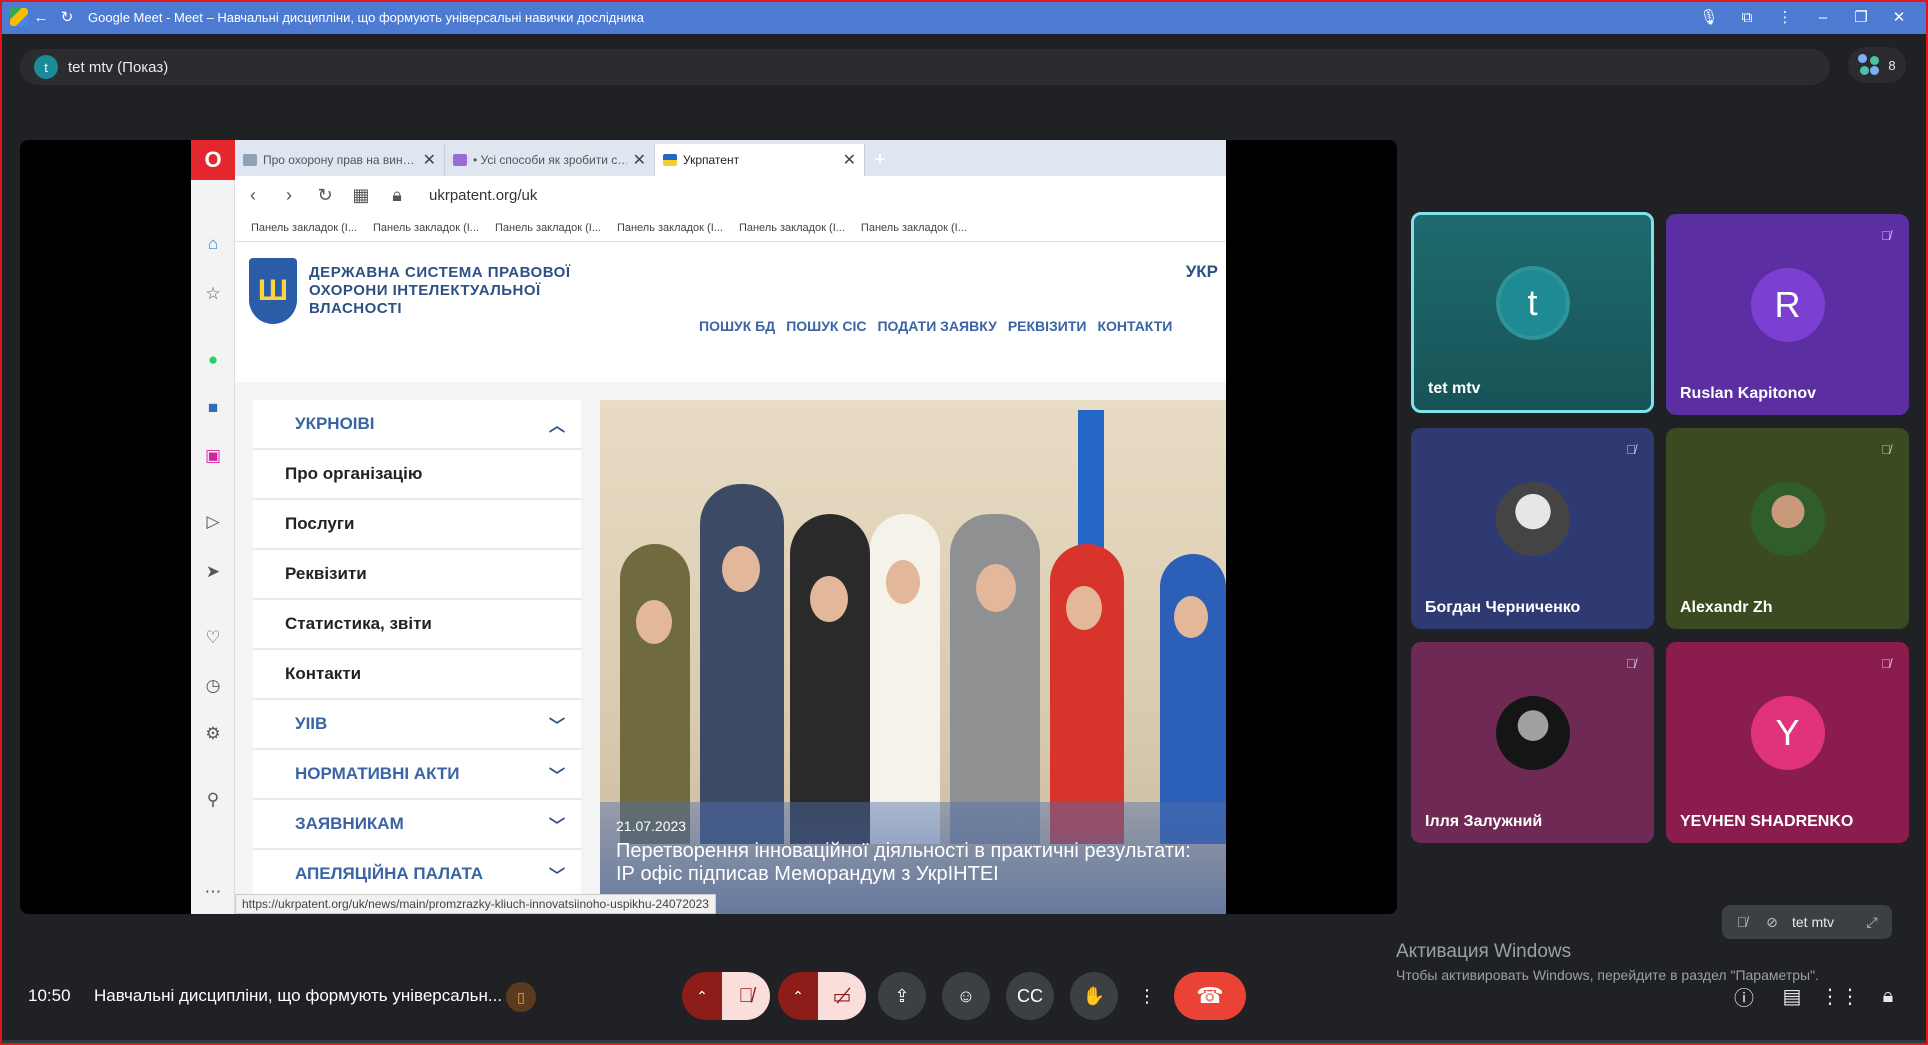 This screenshot has height=1045, width=1928. What do you see at coordinates (1744, 996) in the screenshot?
I see `info-icon: ⓘ` at bounding box center [1744, 996].